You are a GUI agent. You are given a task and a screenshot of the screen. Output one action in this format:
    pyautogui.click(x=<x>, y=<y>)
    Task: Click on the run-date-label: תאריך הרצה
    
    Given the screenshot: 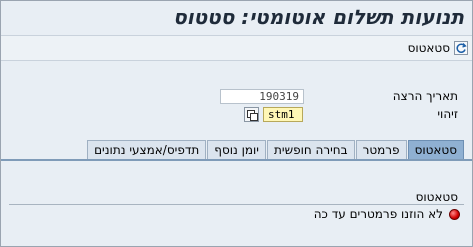 What is the action you would take?
    pyautogui.click(x=425, y=96)
    